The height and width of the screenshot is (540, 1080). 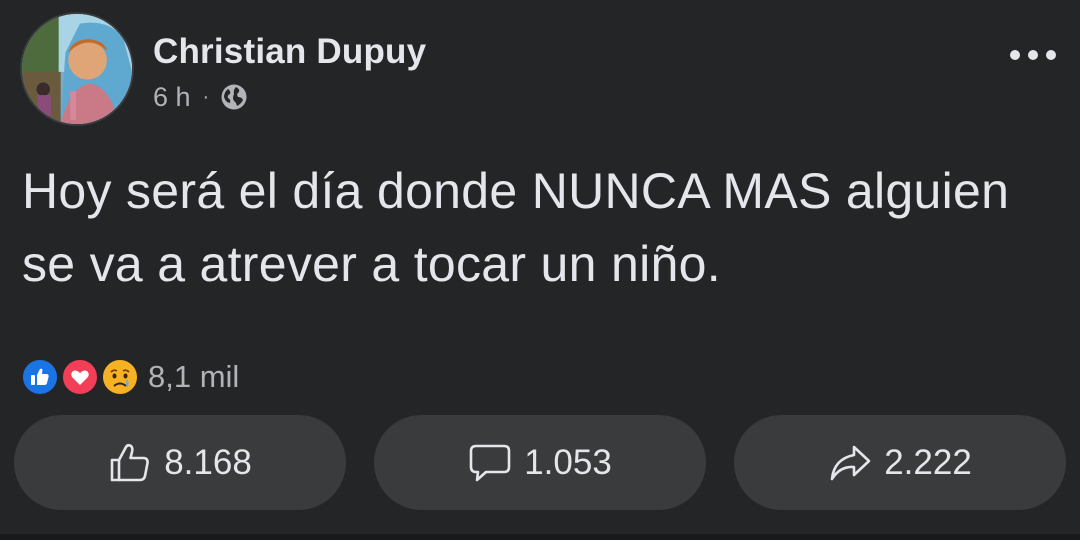 I want to click on reactions-summary: 8,1 mil, so click(x=129, y=377).